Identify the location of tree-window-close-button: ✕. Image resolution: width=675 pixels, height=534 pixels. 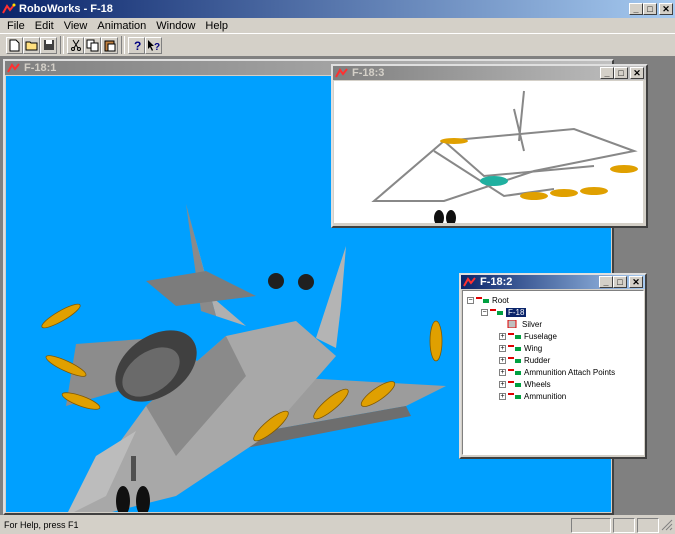
(636, 282).